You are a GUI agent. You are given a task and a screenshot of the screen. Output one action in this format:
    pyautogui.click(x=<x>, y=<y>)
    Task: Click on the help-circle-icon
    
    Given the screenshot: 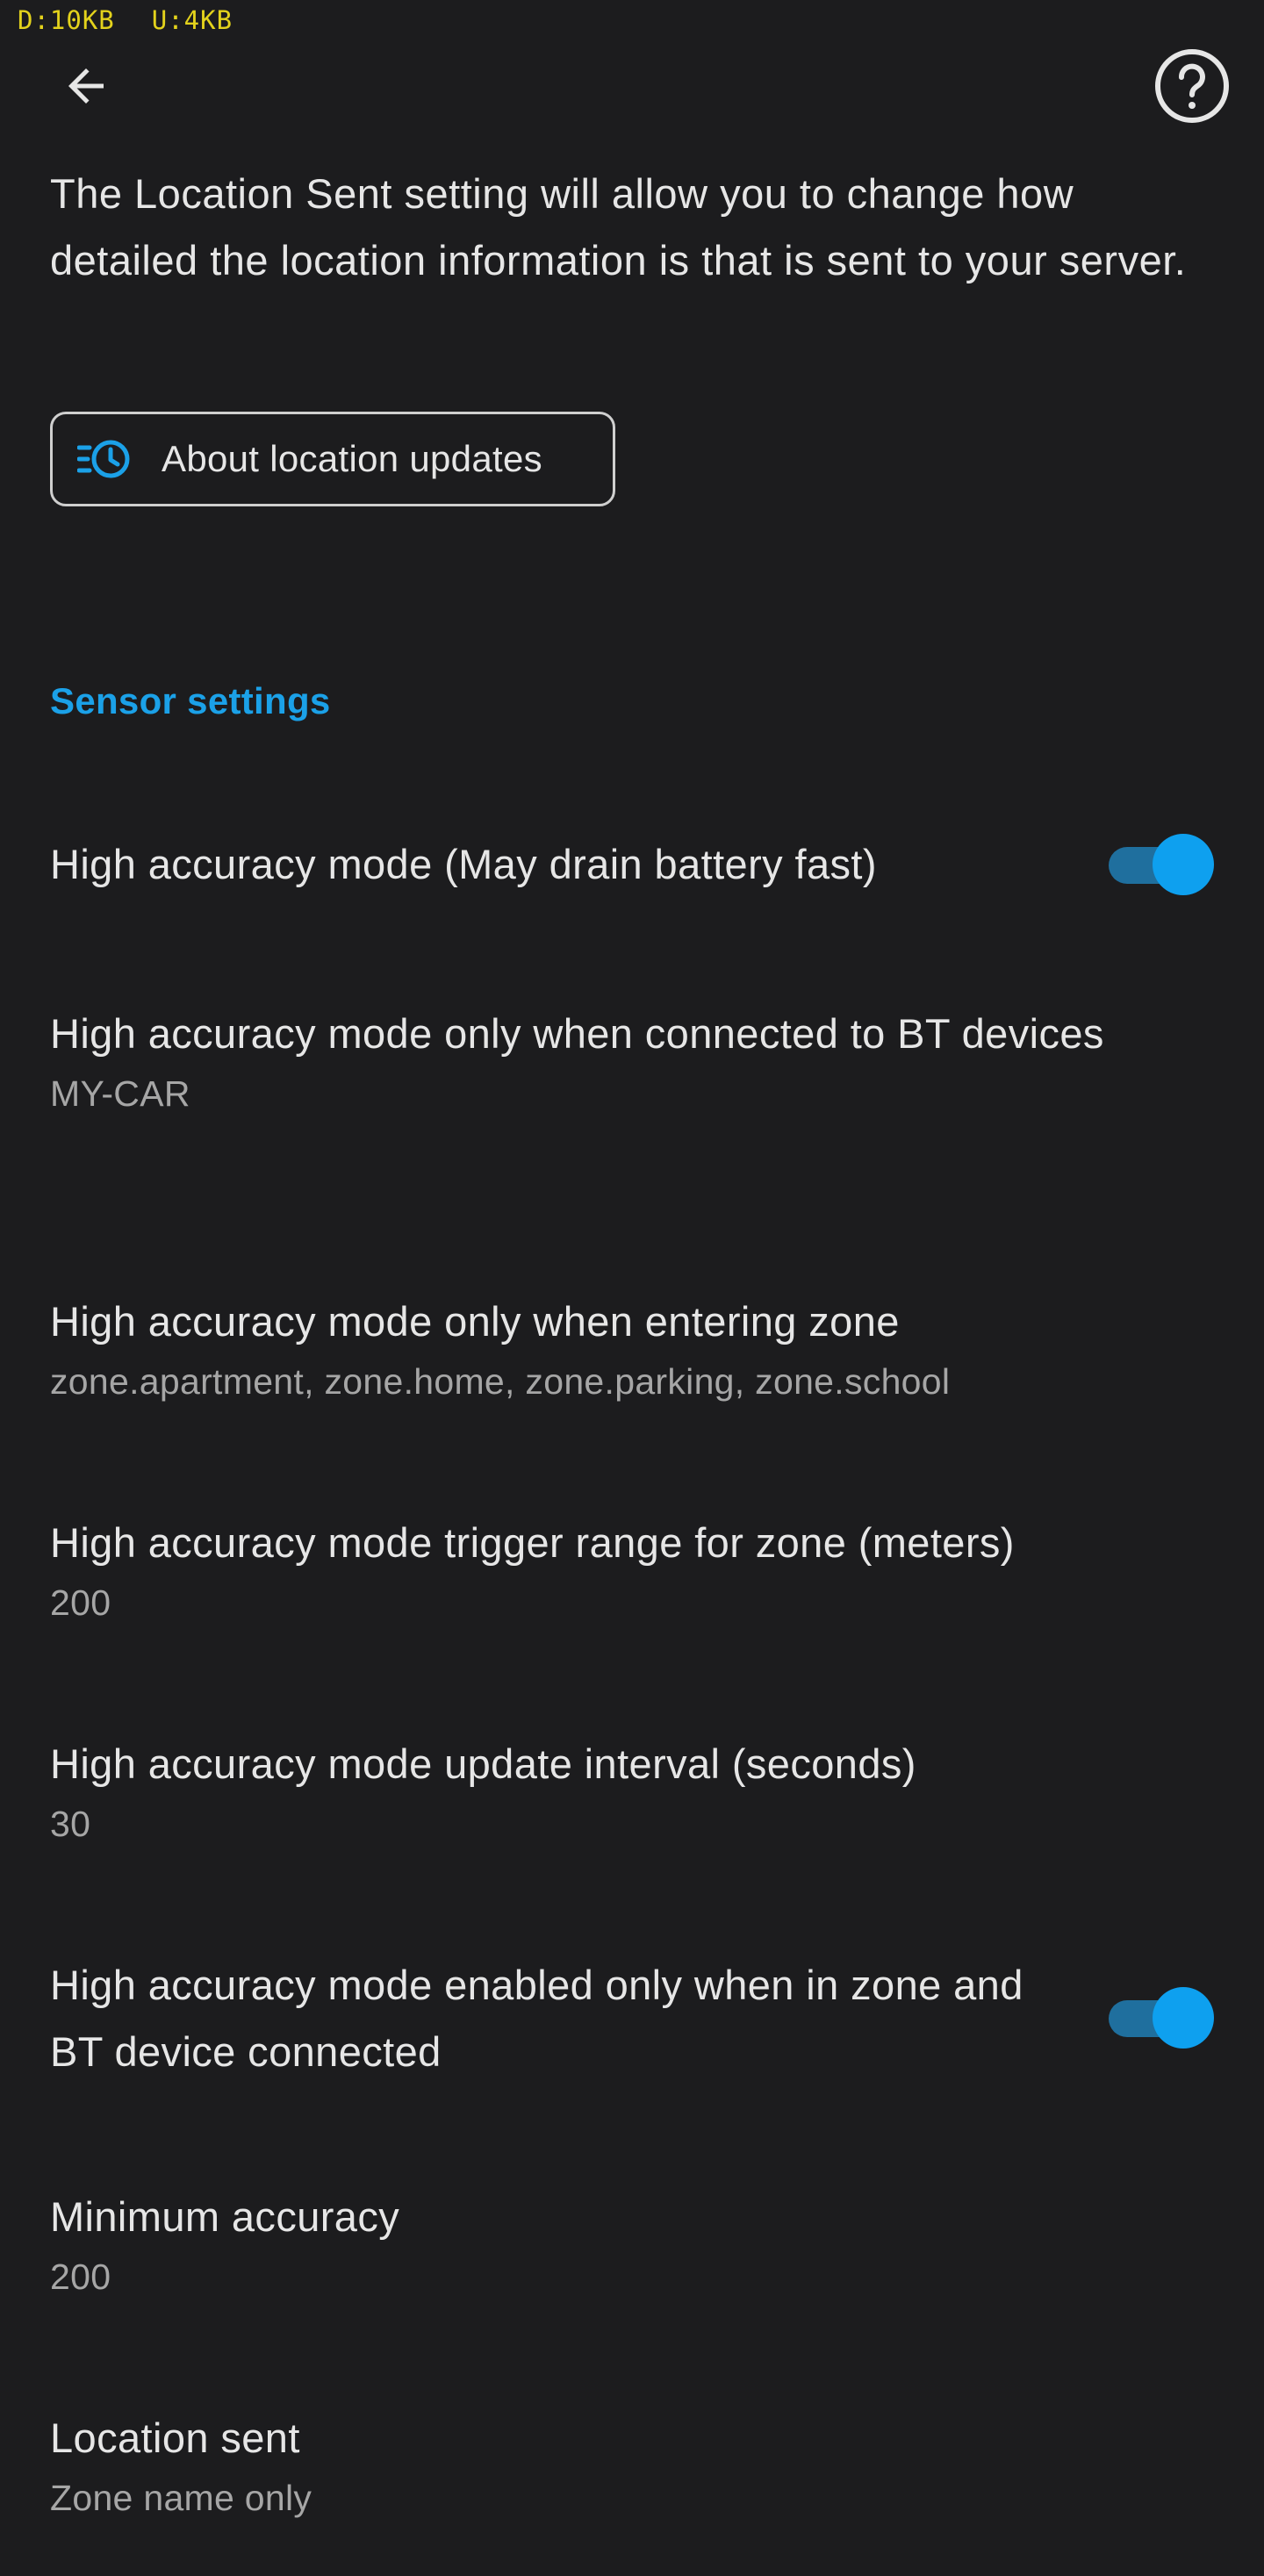 What is the action you would take?
    pyautogui.click(x=1192, y=86)
    